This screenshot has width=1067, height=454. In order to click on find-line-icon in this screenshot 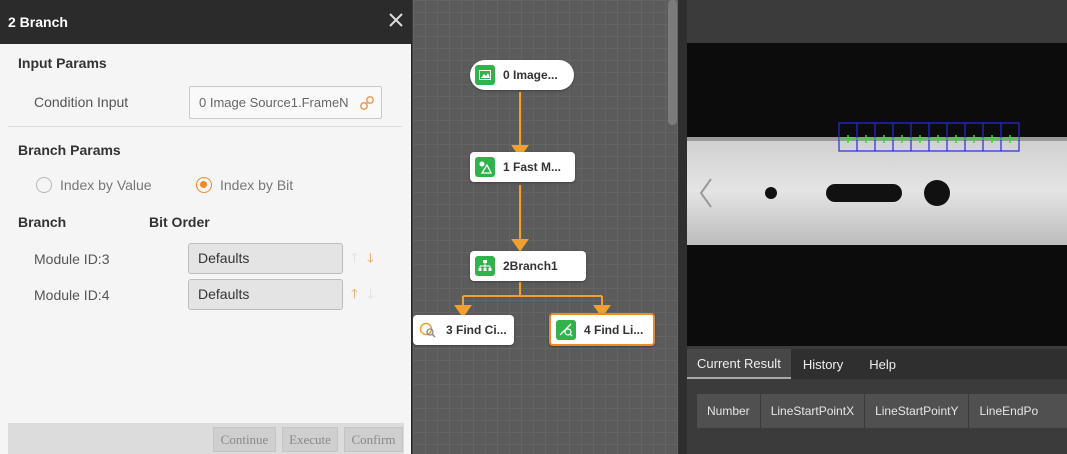, I will do `click(566, 329)`.